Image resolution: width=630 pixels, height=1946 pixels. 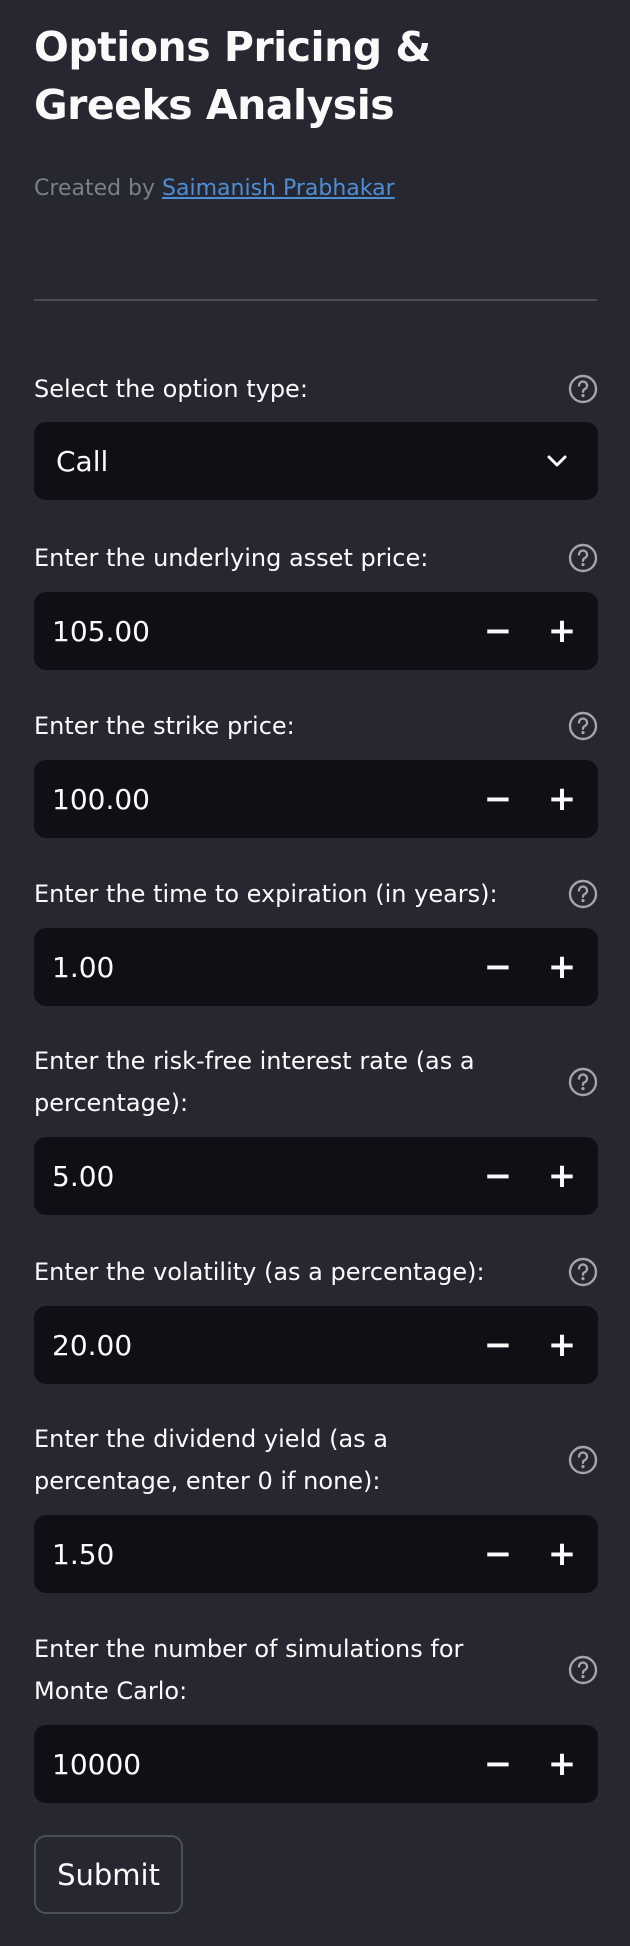 I want to click on divider, so click(x=315, y=300).